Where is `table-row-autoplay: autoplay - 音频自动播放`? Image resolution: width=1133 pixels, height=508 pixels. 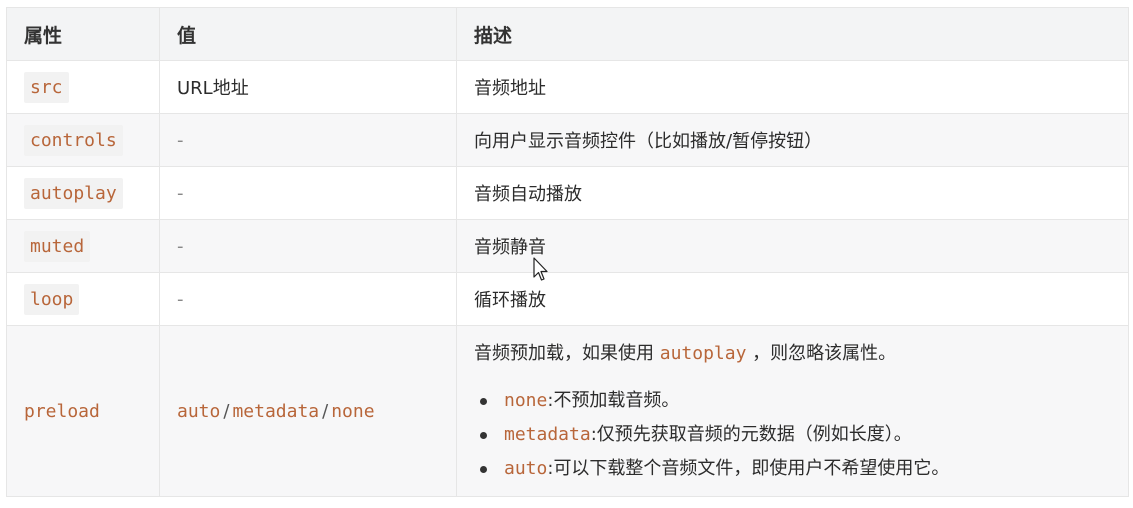
table-row-autoplay: autoplay - 音频自动播放 is located at coordinates (567, 193).